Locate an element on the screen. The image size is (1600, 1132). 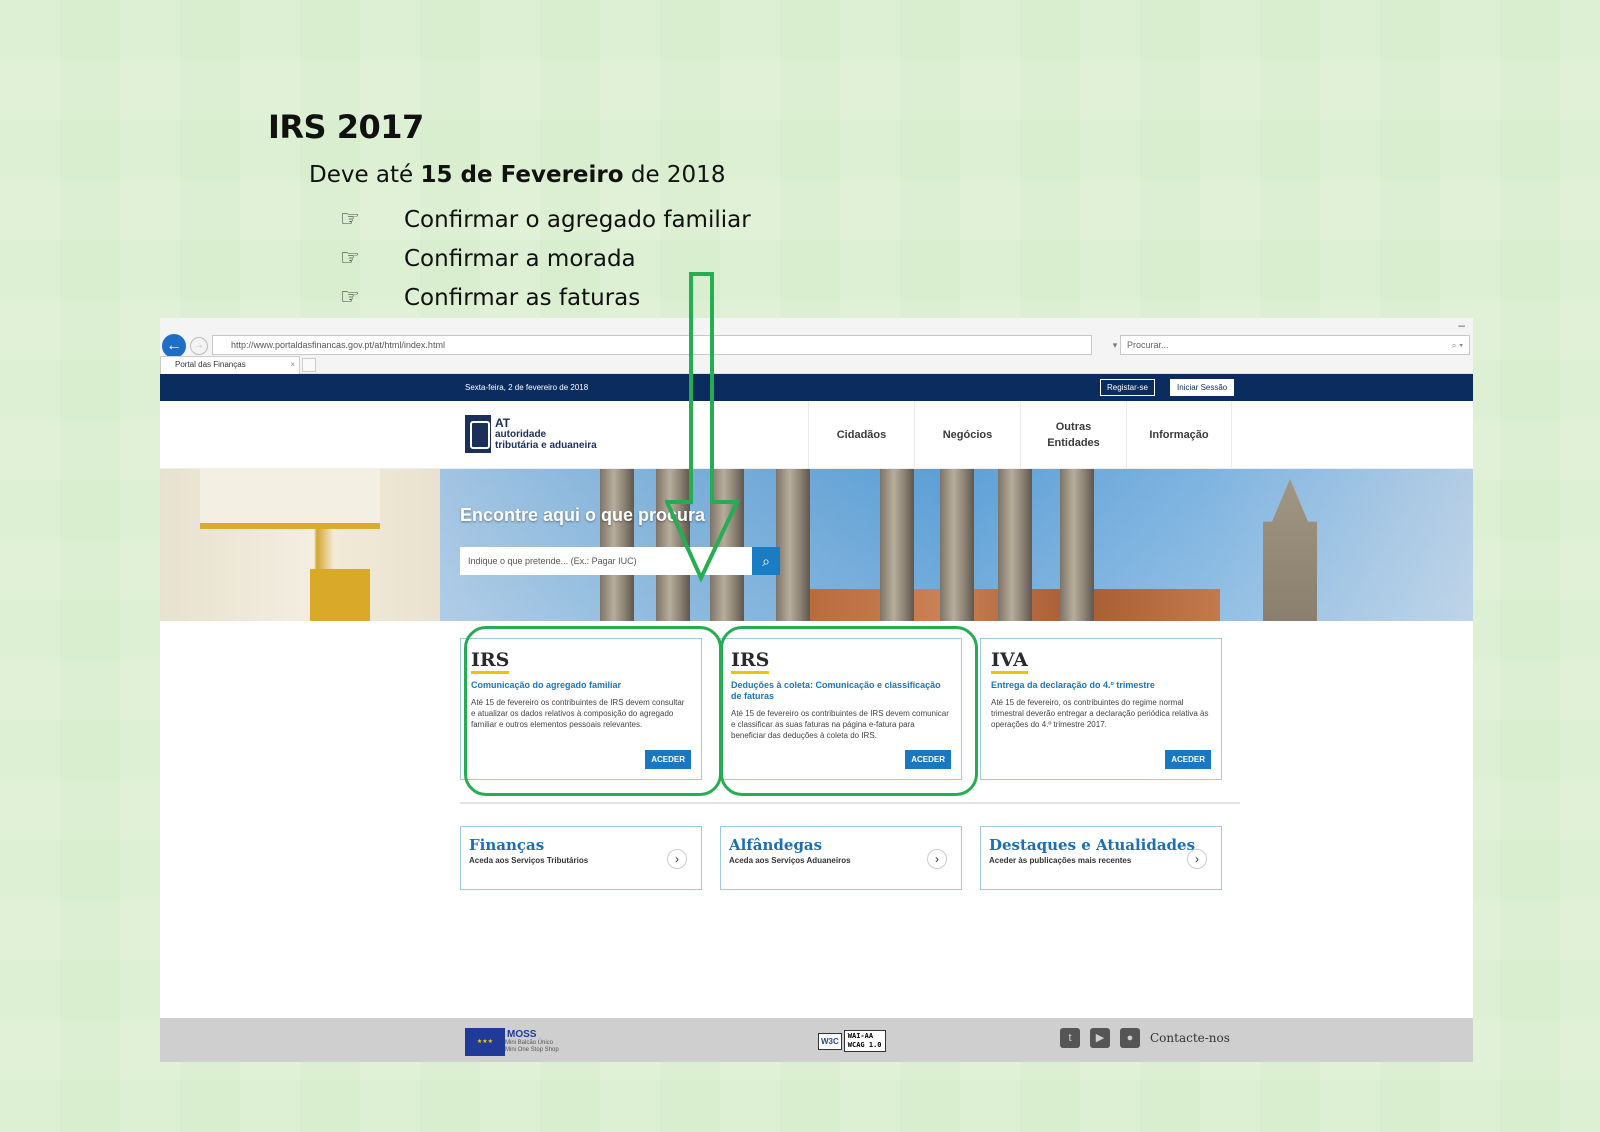
back-arrow-icon: ← is located at coordinates (174, 346).